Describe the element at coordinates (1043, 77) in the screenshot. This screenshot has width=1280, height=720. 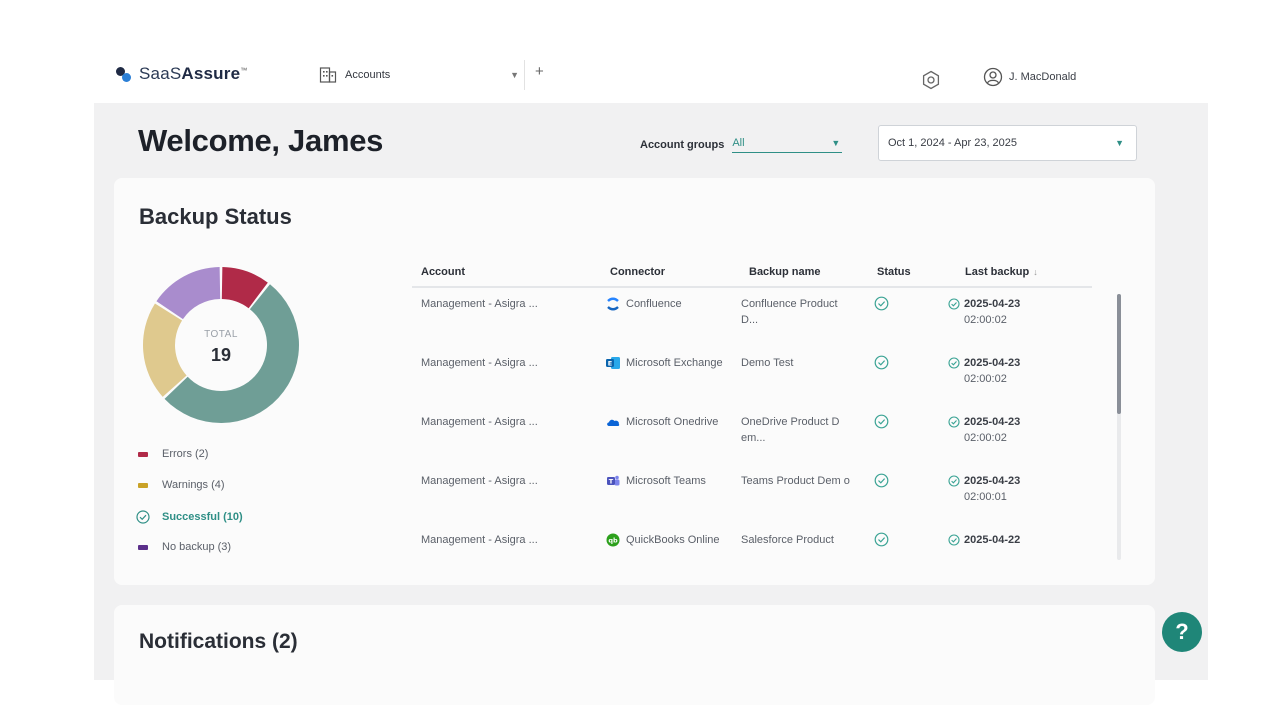
I see `user-name: J. MacDonald` at that location.